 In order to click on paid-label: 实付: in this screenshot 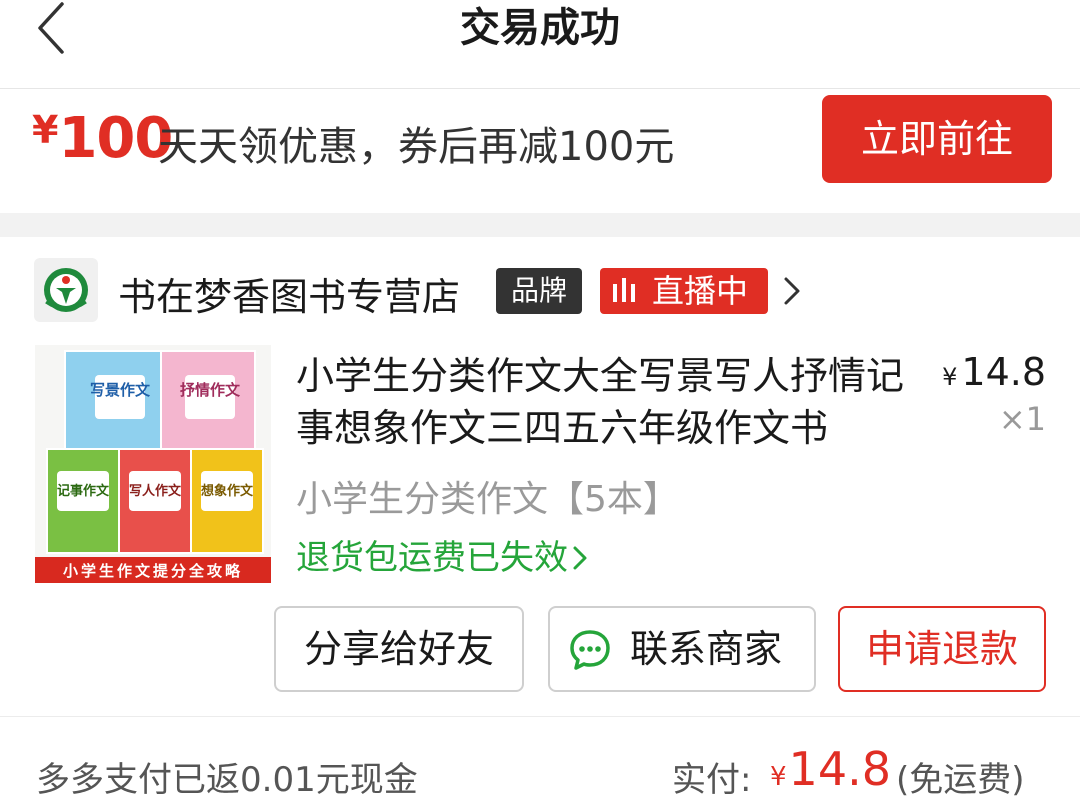, I will do `click(712, 780)`.